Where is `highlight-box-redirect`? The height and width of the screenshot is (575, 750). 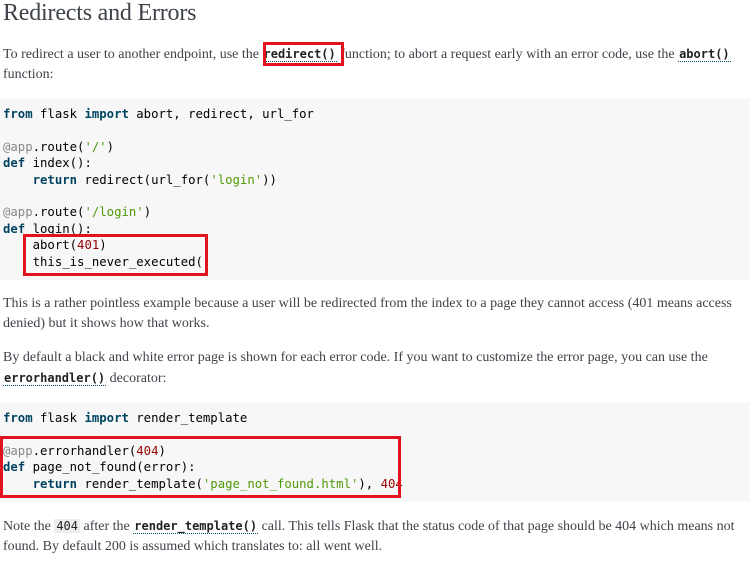 highlight-box-redirect is located at coordinates (303, 54).